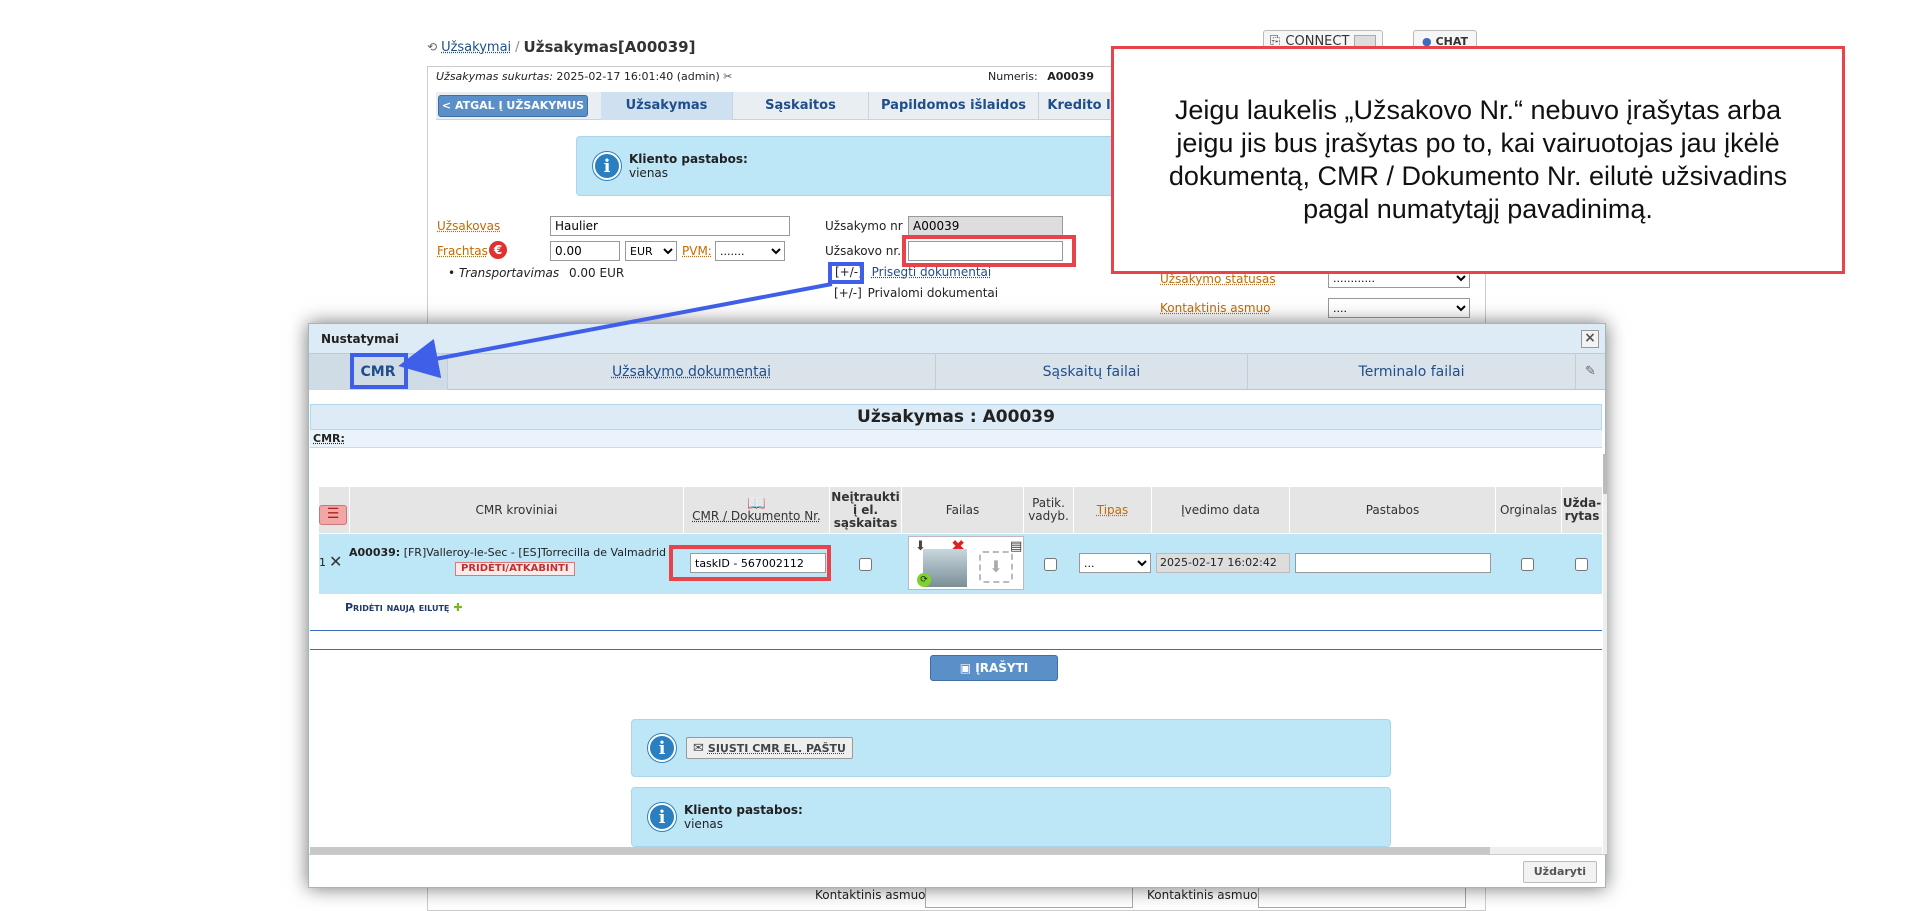  Describe the element at coordinates (615, 330) in the screenshot. I see `arrow-annotation` at that location.